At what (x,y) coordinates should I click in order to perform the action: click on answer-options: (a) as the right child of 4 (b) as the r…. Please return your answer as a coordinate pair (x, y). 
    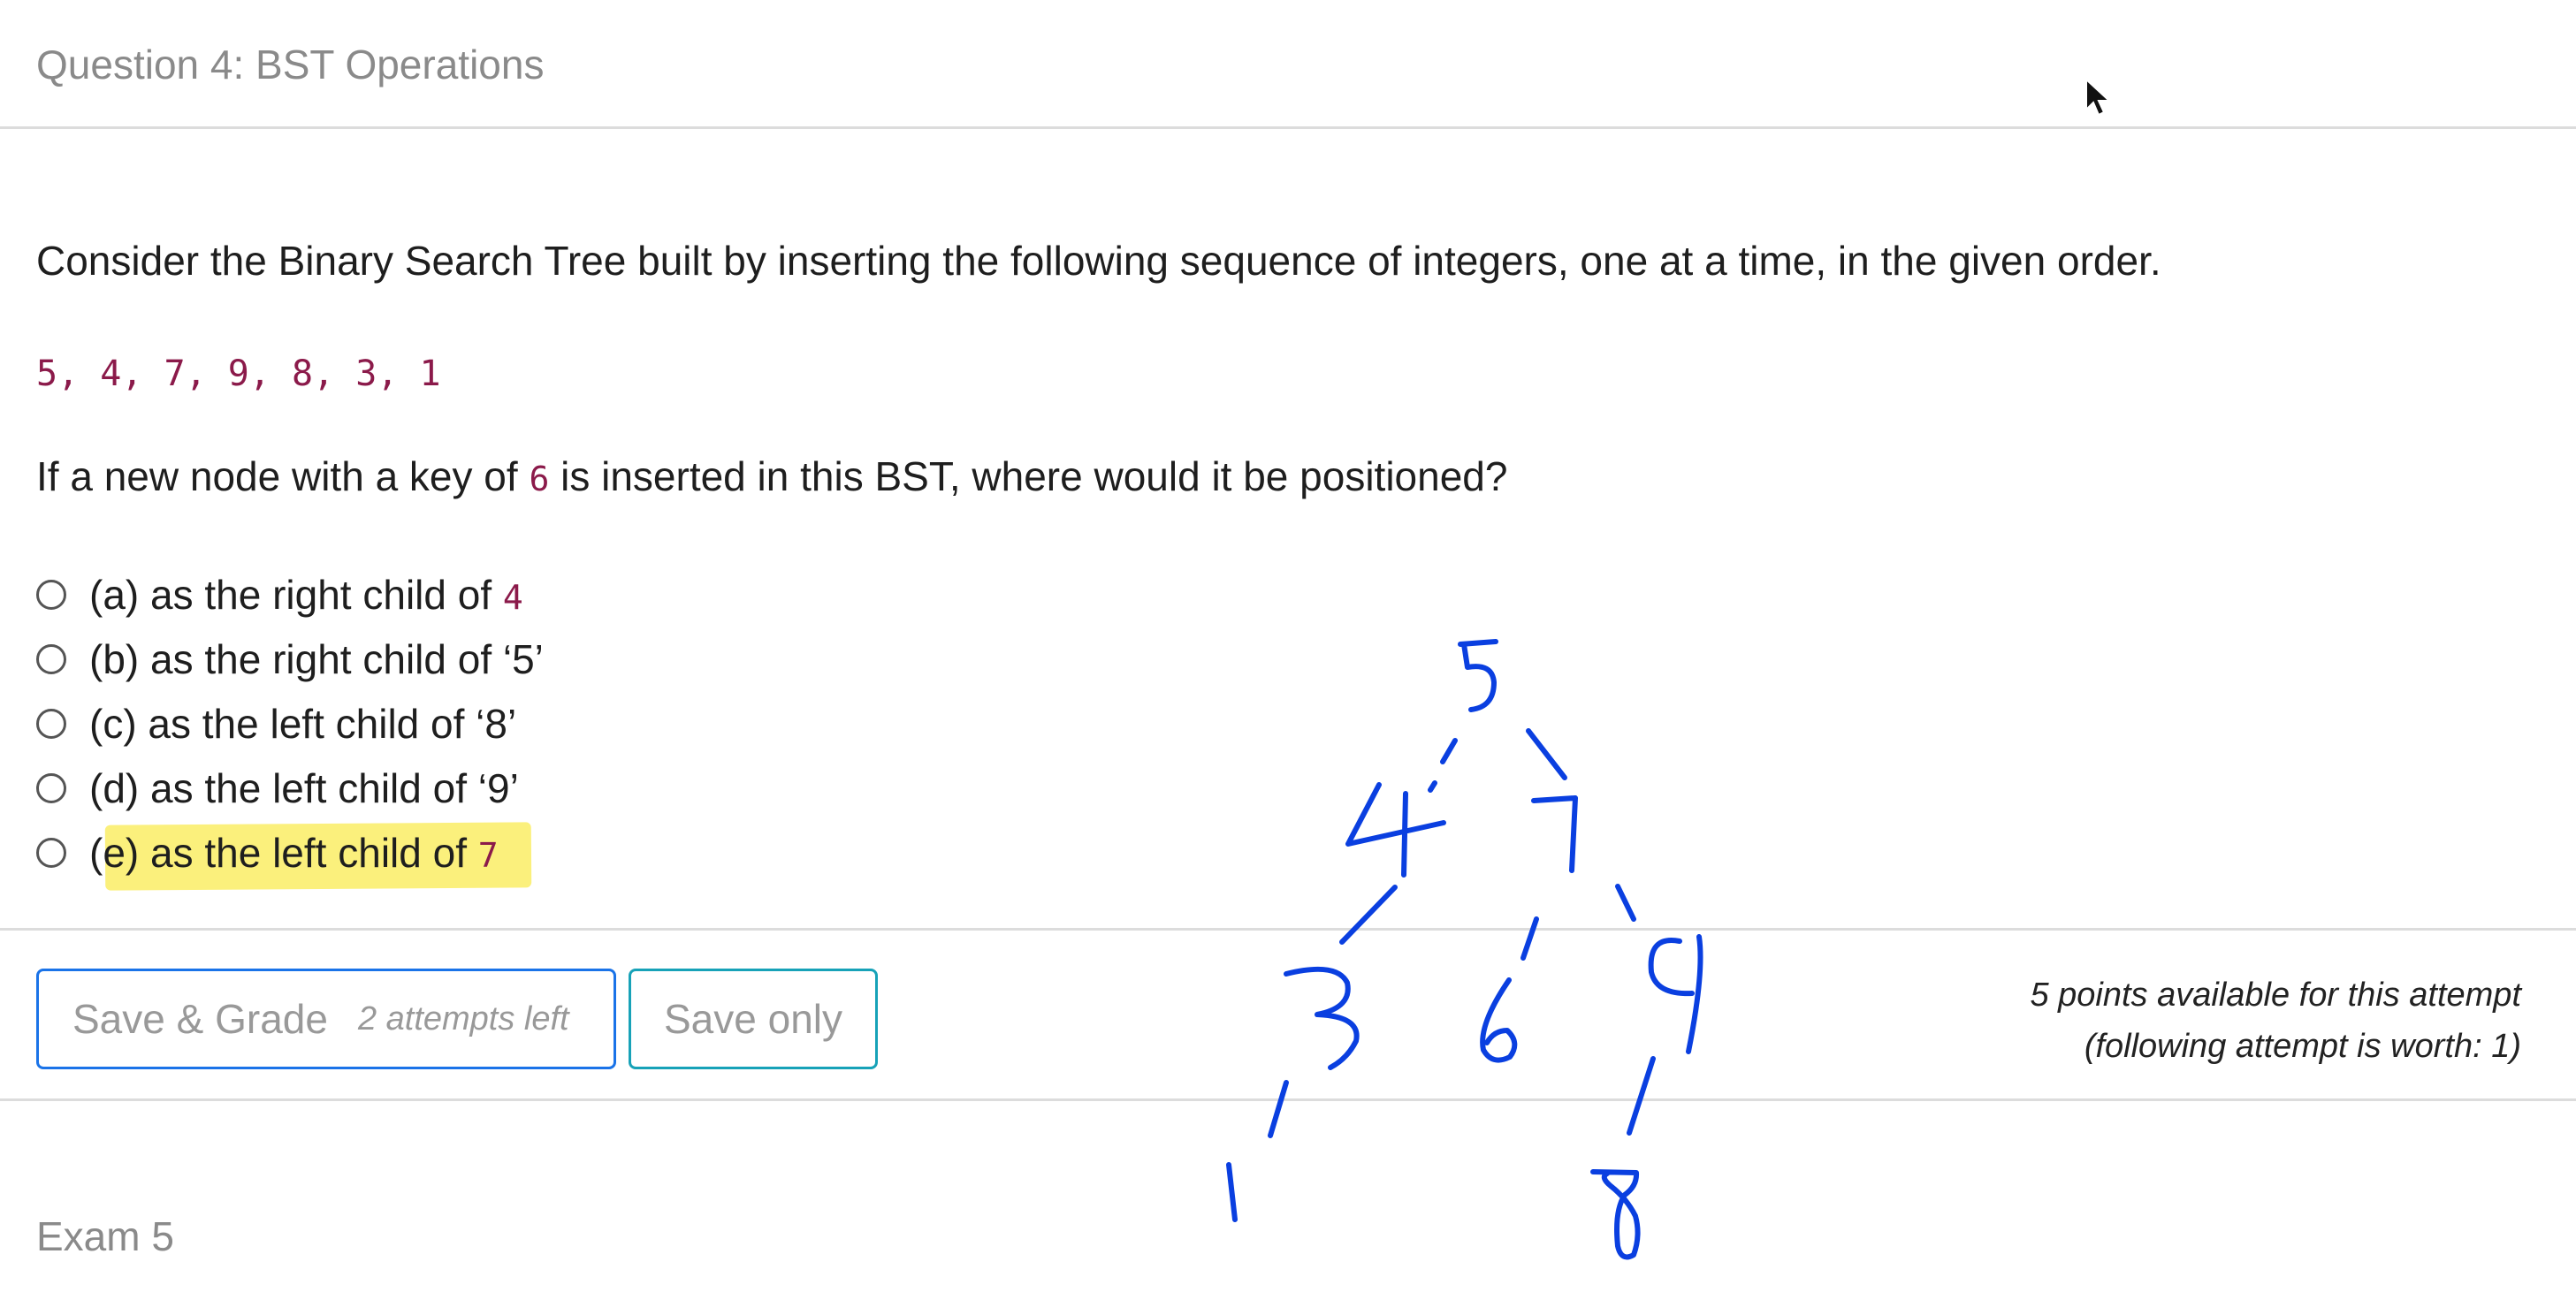
    Looking at the image, I should click on (290, 726).